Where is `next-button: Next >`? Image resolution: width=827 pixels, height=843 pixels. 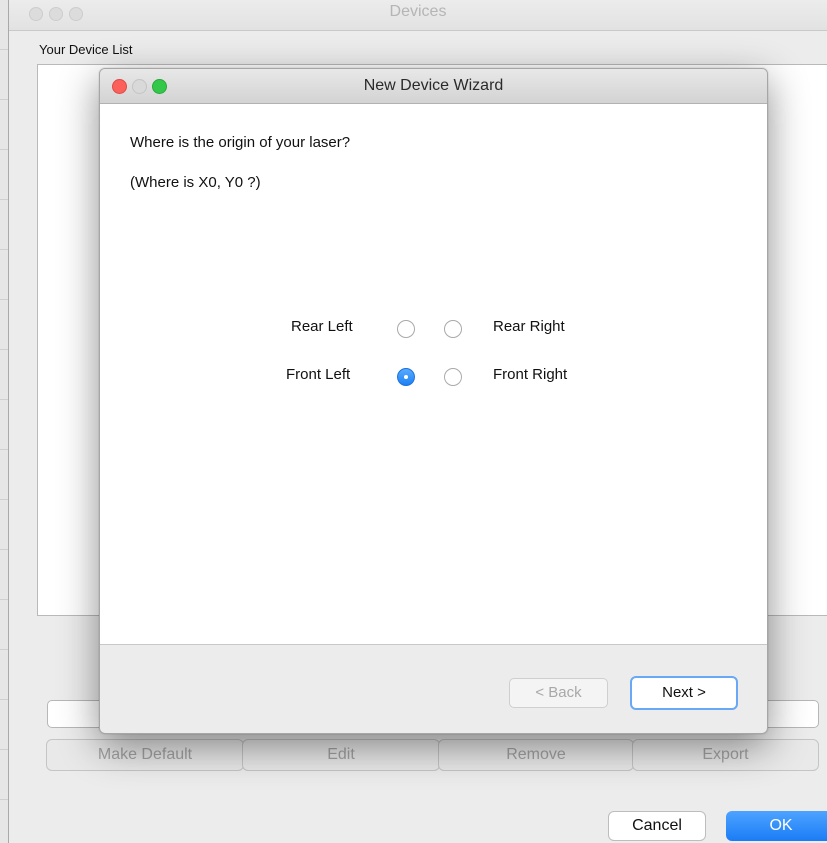
next-button: Next > is located at coordinates (684, 693).